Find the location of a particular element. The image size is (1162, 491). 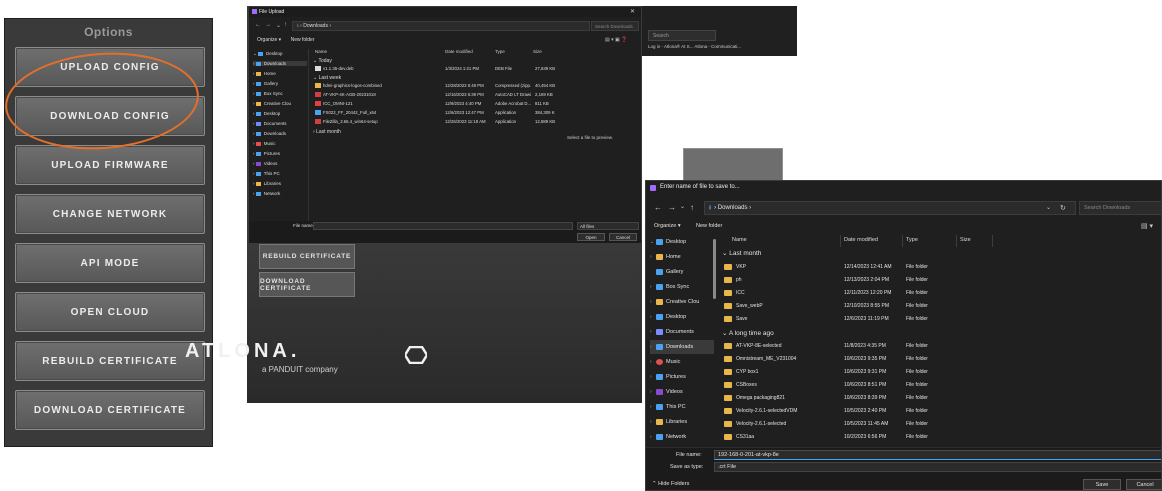

nav-item-desktop-2: › Desktop is located at coordinates (682, 317).